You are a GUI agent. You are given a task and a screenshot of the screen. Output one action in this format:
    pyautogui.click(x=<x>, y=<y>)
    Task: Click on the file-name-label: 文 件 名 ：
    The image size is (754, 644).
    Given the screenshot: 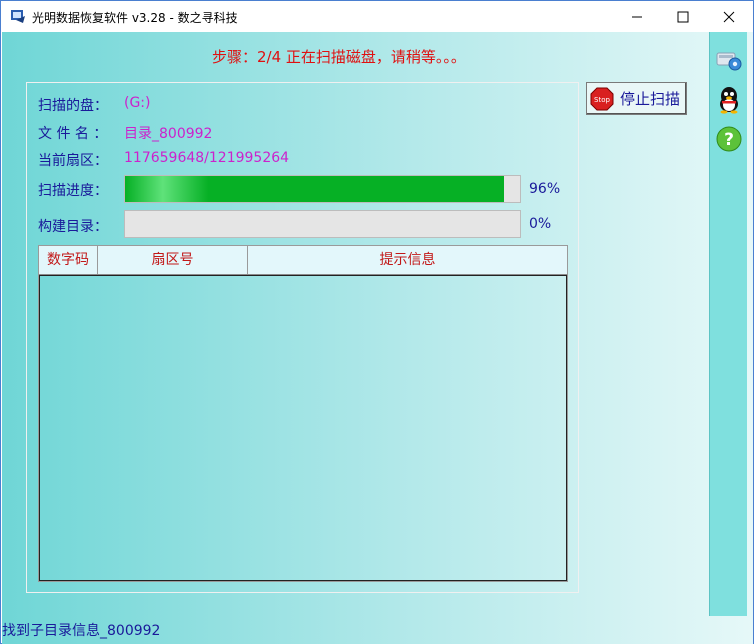 What is the action you would take?
    pyautogui.click(x=73, y=134)
    